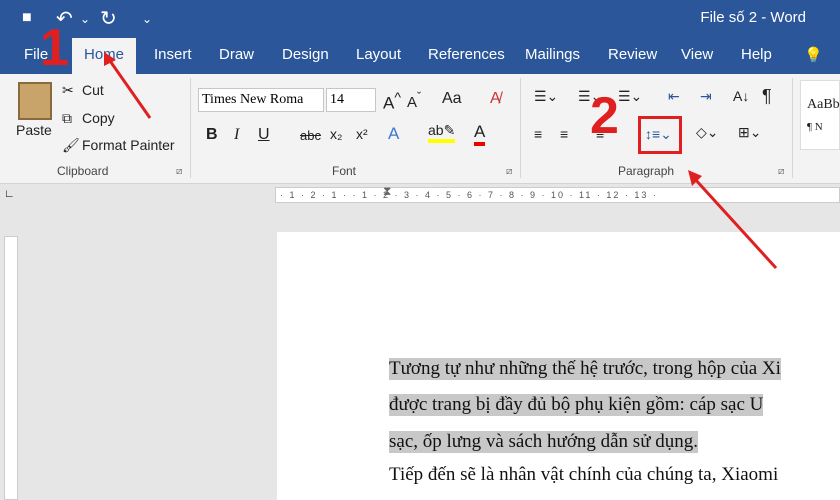  What do you see at coordinates (735, 223) in the screenshot?
I see `arrow-to-line-spacing` at bounding box center [735, 223].